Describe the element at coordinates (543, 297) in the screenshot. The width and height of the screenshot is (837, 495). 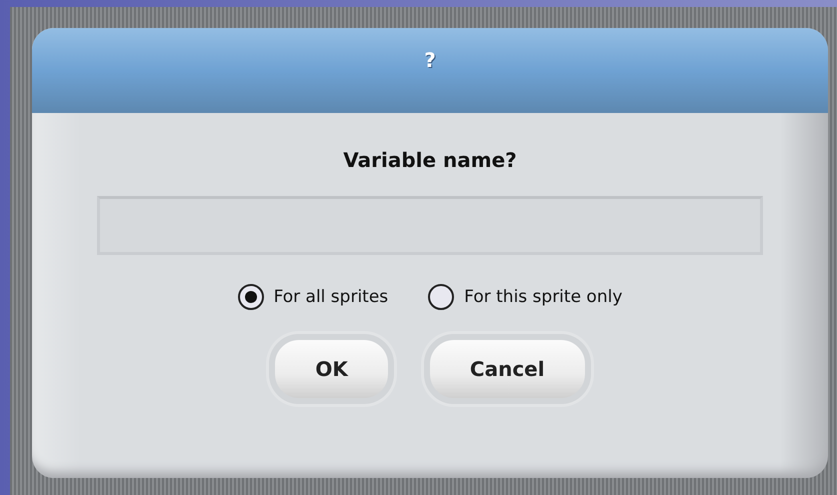
I see `option-label: For this sprite only` at that location.